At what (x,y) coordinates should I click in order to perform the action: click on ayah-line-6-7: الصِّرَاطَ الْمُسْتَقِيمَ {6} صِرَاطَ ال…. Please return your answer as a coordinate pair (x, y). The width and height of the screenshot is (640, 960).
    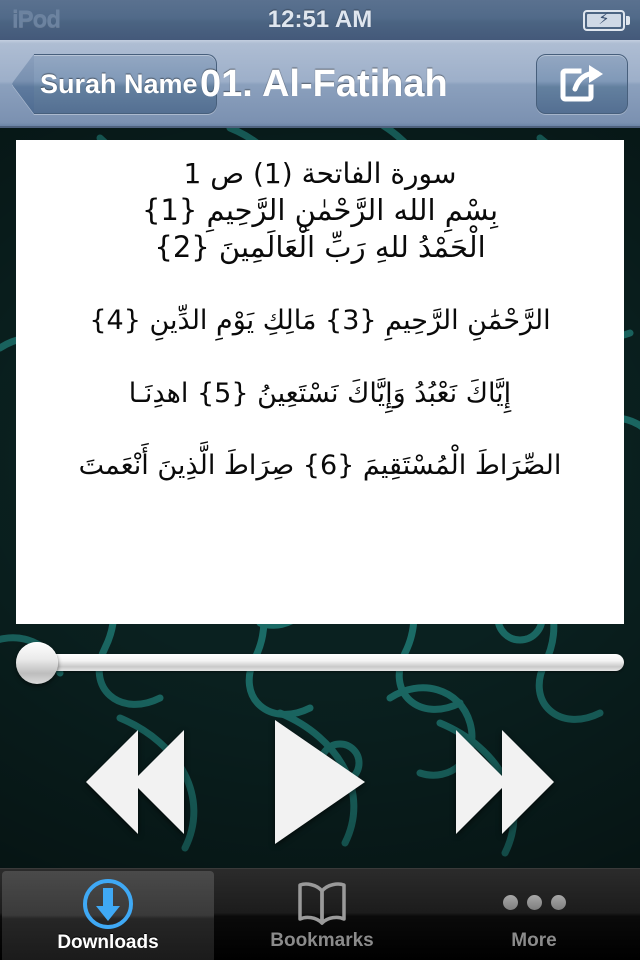
    Looking at the image, I should click on (320, 466).